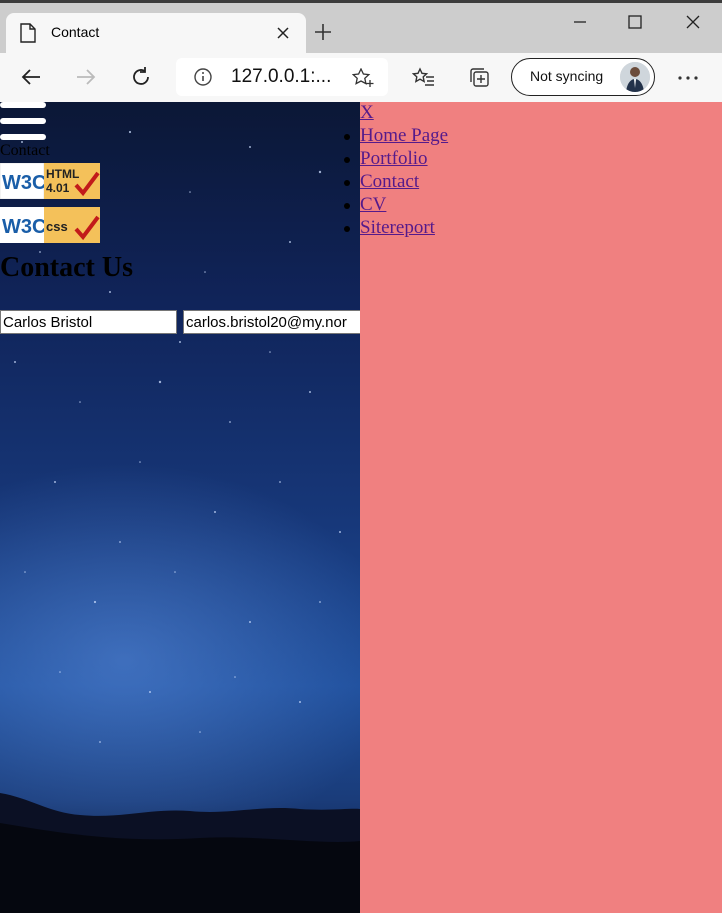 This screenshot has width=722, height=913. What do you see at coordinates (88, 322) in the screenshot?
I see `name-field` at bounding box center [88, 322].